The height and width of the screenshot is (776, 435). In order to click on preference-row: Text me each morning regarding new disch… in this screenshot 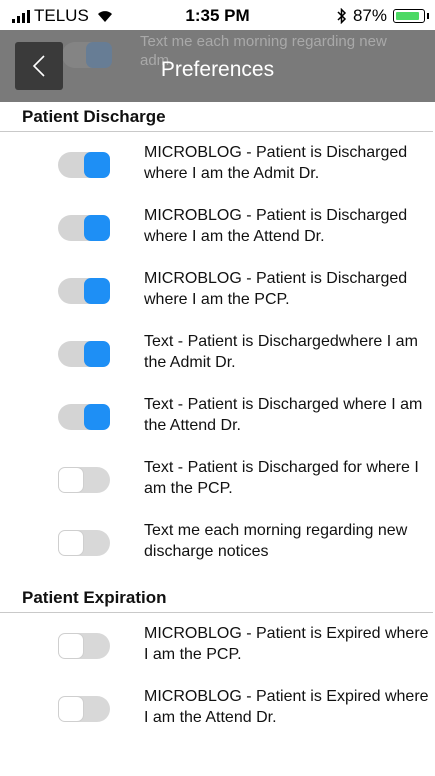, I will do `click(217, 541)`.